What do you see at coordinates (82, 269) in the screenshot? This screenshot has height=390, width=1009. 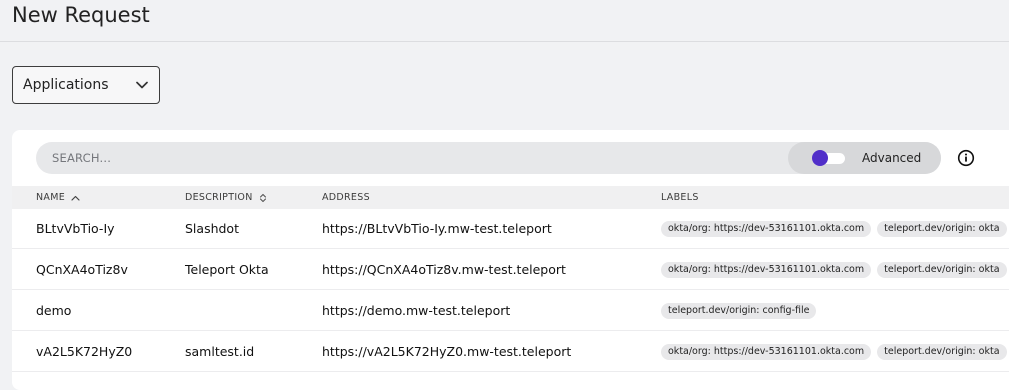 I see `row-name: QCnXA4oTiz8v` at bounding box center [82, 269].